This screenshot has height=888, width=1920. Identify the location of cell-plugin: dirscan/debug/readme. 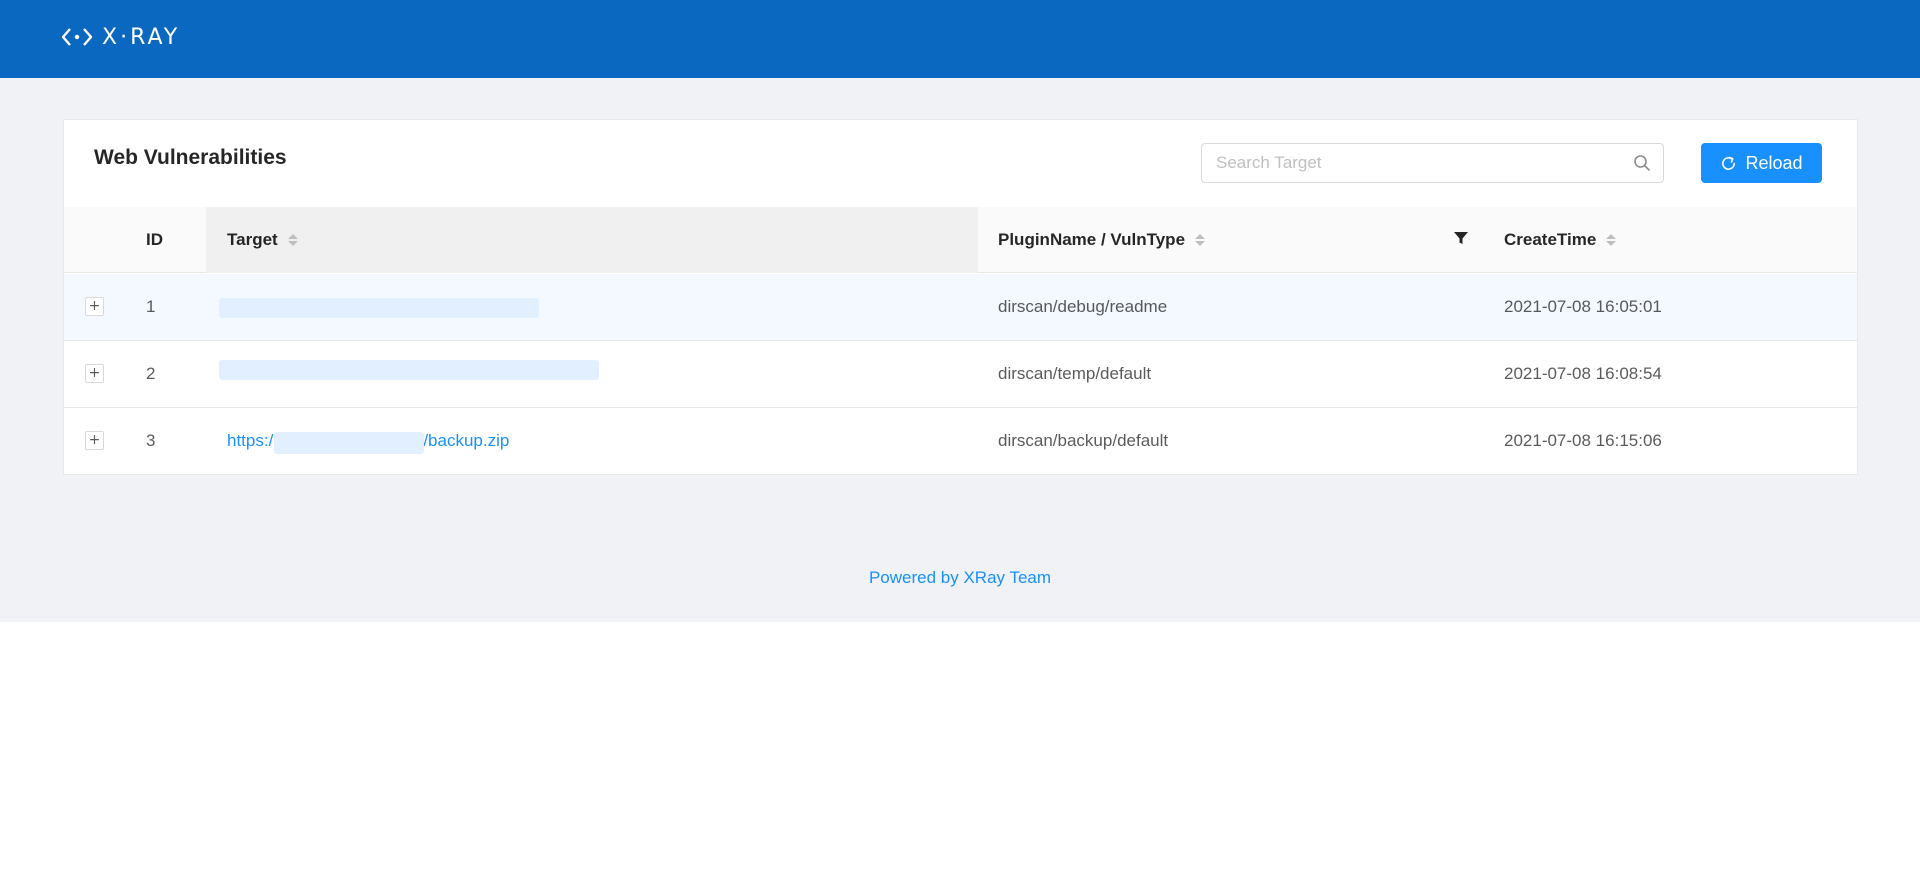
(1083, 306).